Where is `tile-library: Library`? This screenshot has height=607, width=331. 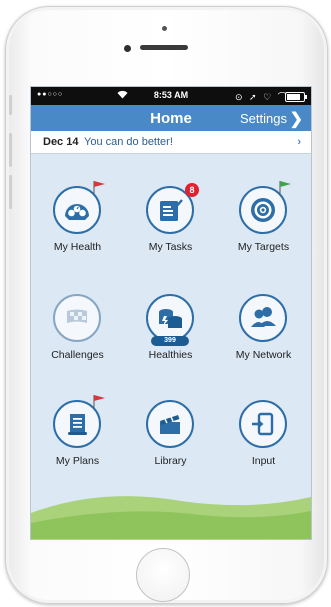
tile-library: Library is located at coordinates (170, 422).